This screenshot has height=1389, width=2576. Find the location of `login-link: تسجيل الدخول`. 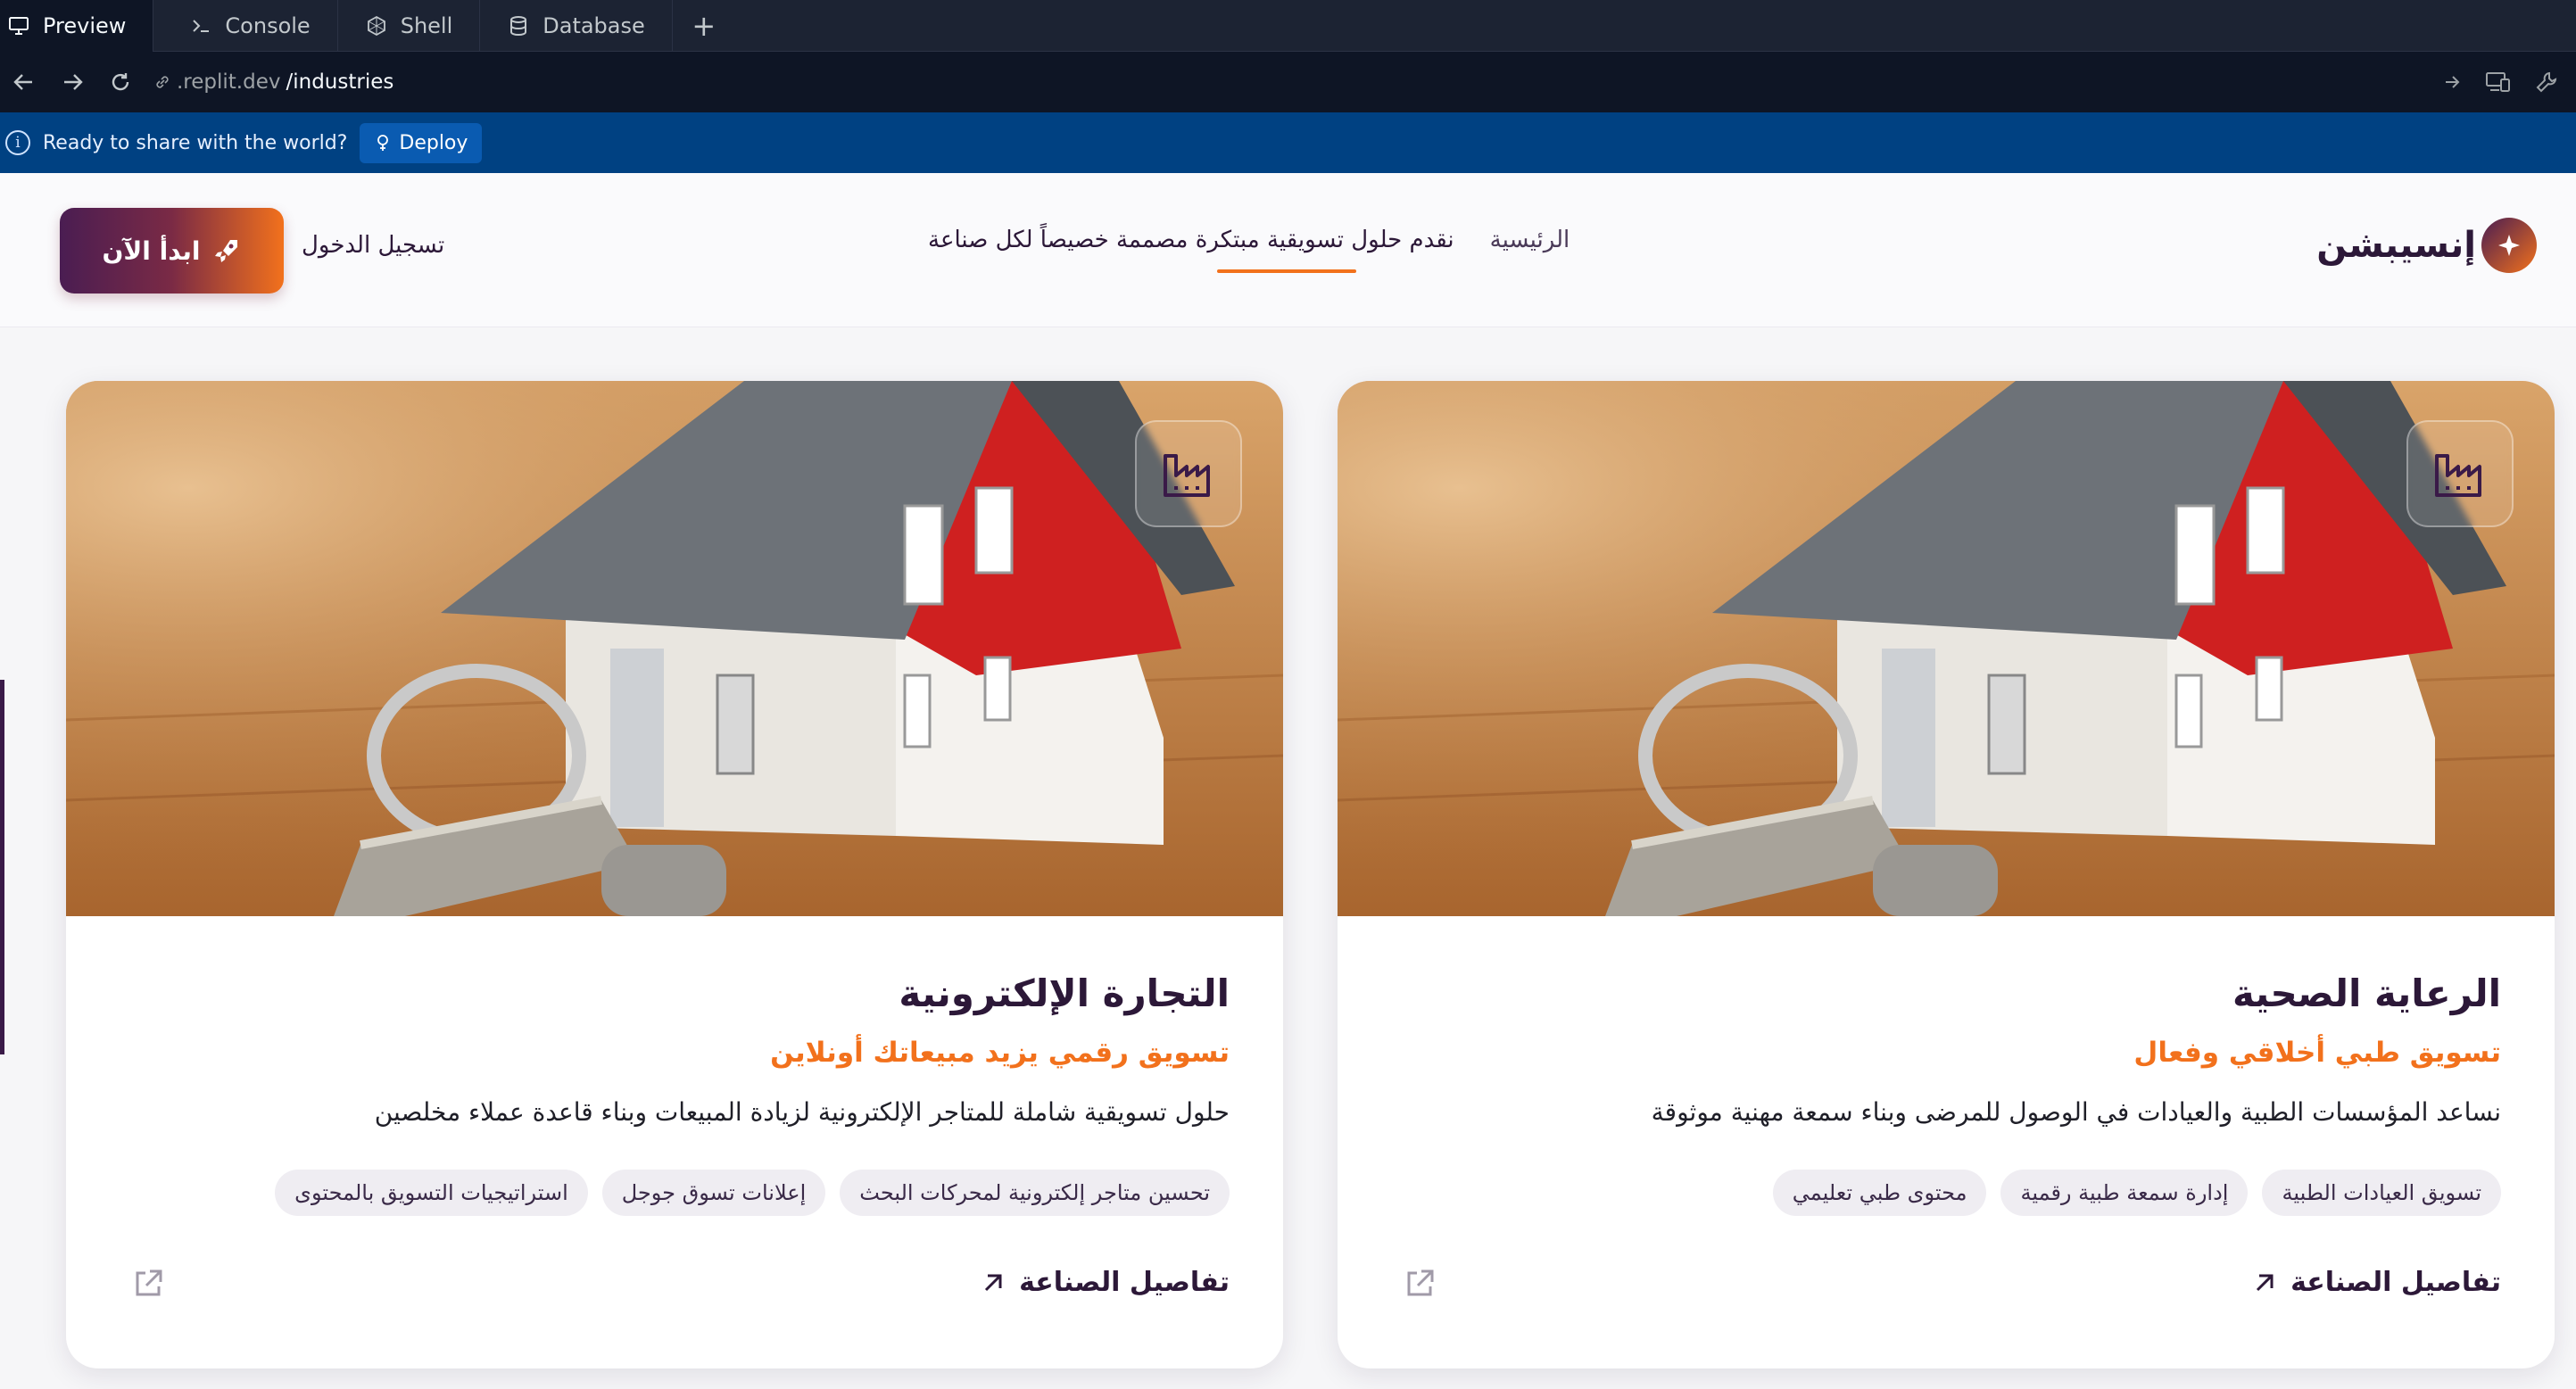

login-link: تسجيل الدخول is located at coordinates (373, 245).